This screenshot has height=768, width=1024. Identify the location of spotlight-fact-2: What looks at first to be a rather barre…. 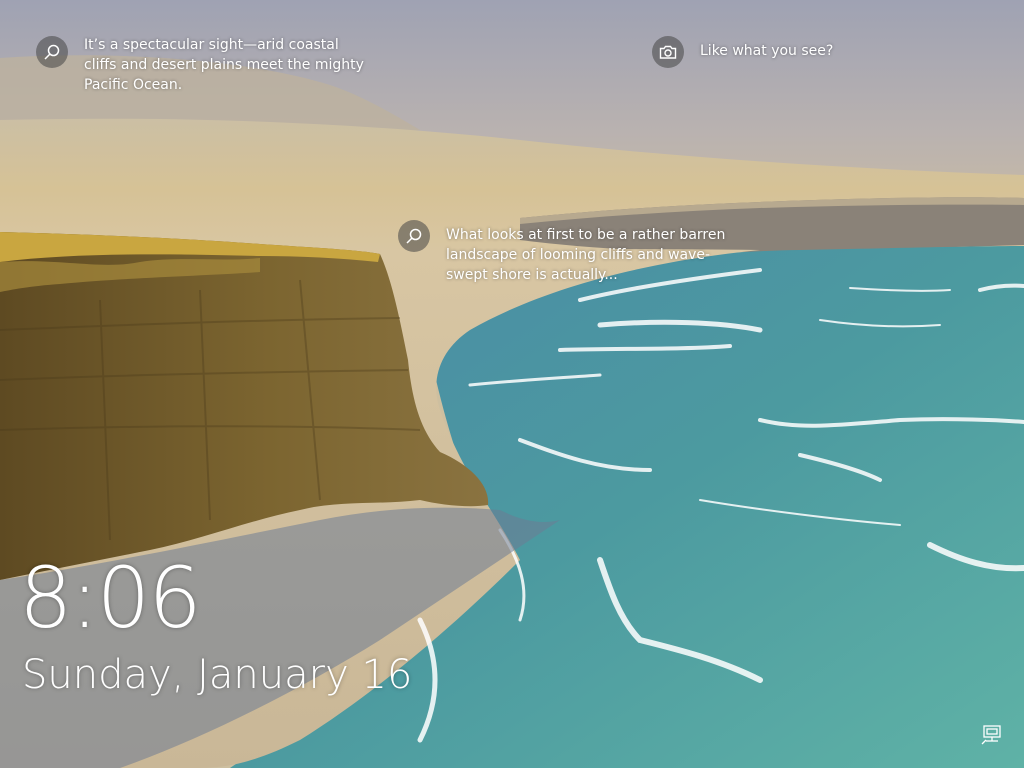
(562, 252).